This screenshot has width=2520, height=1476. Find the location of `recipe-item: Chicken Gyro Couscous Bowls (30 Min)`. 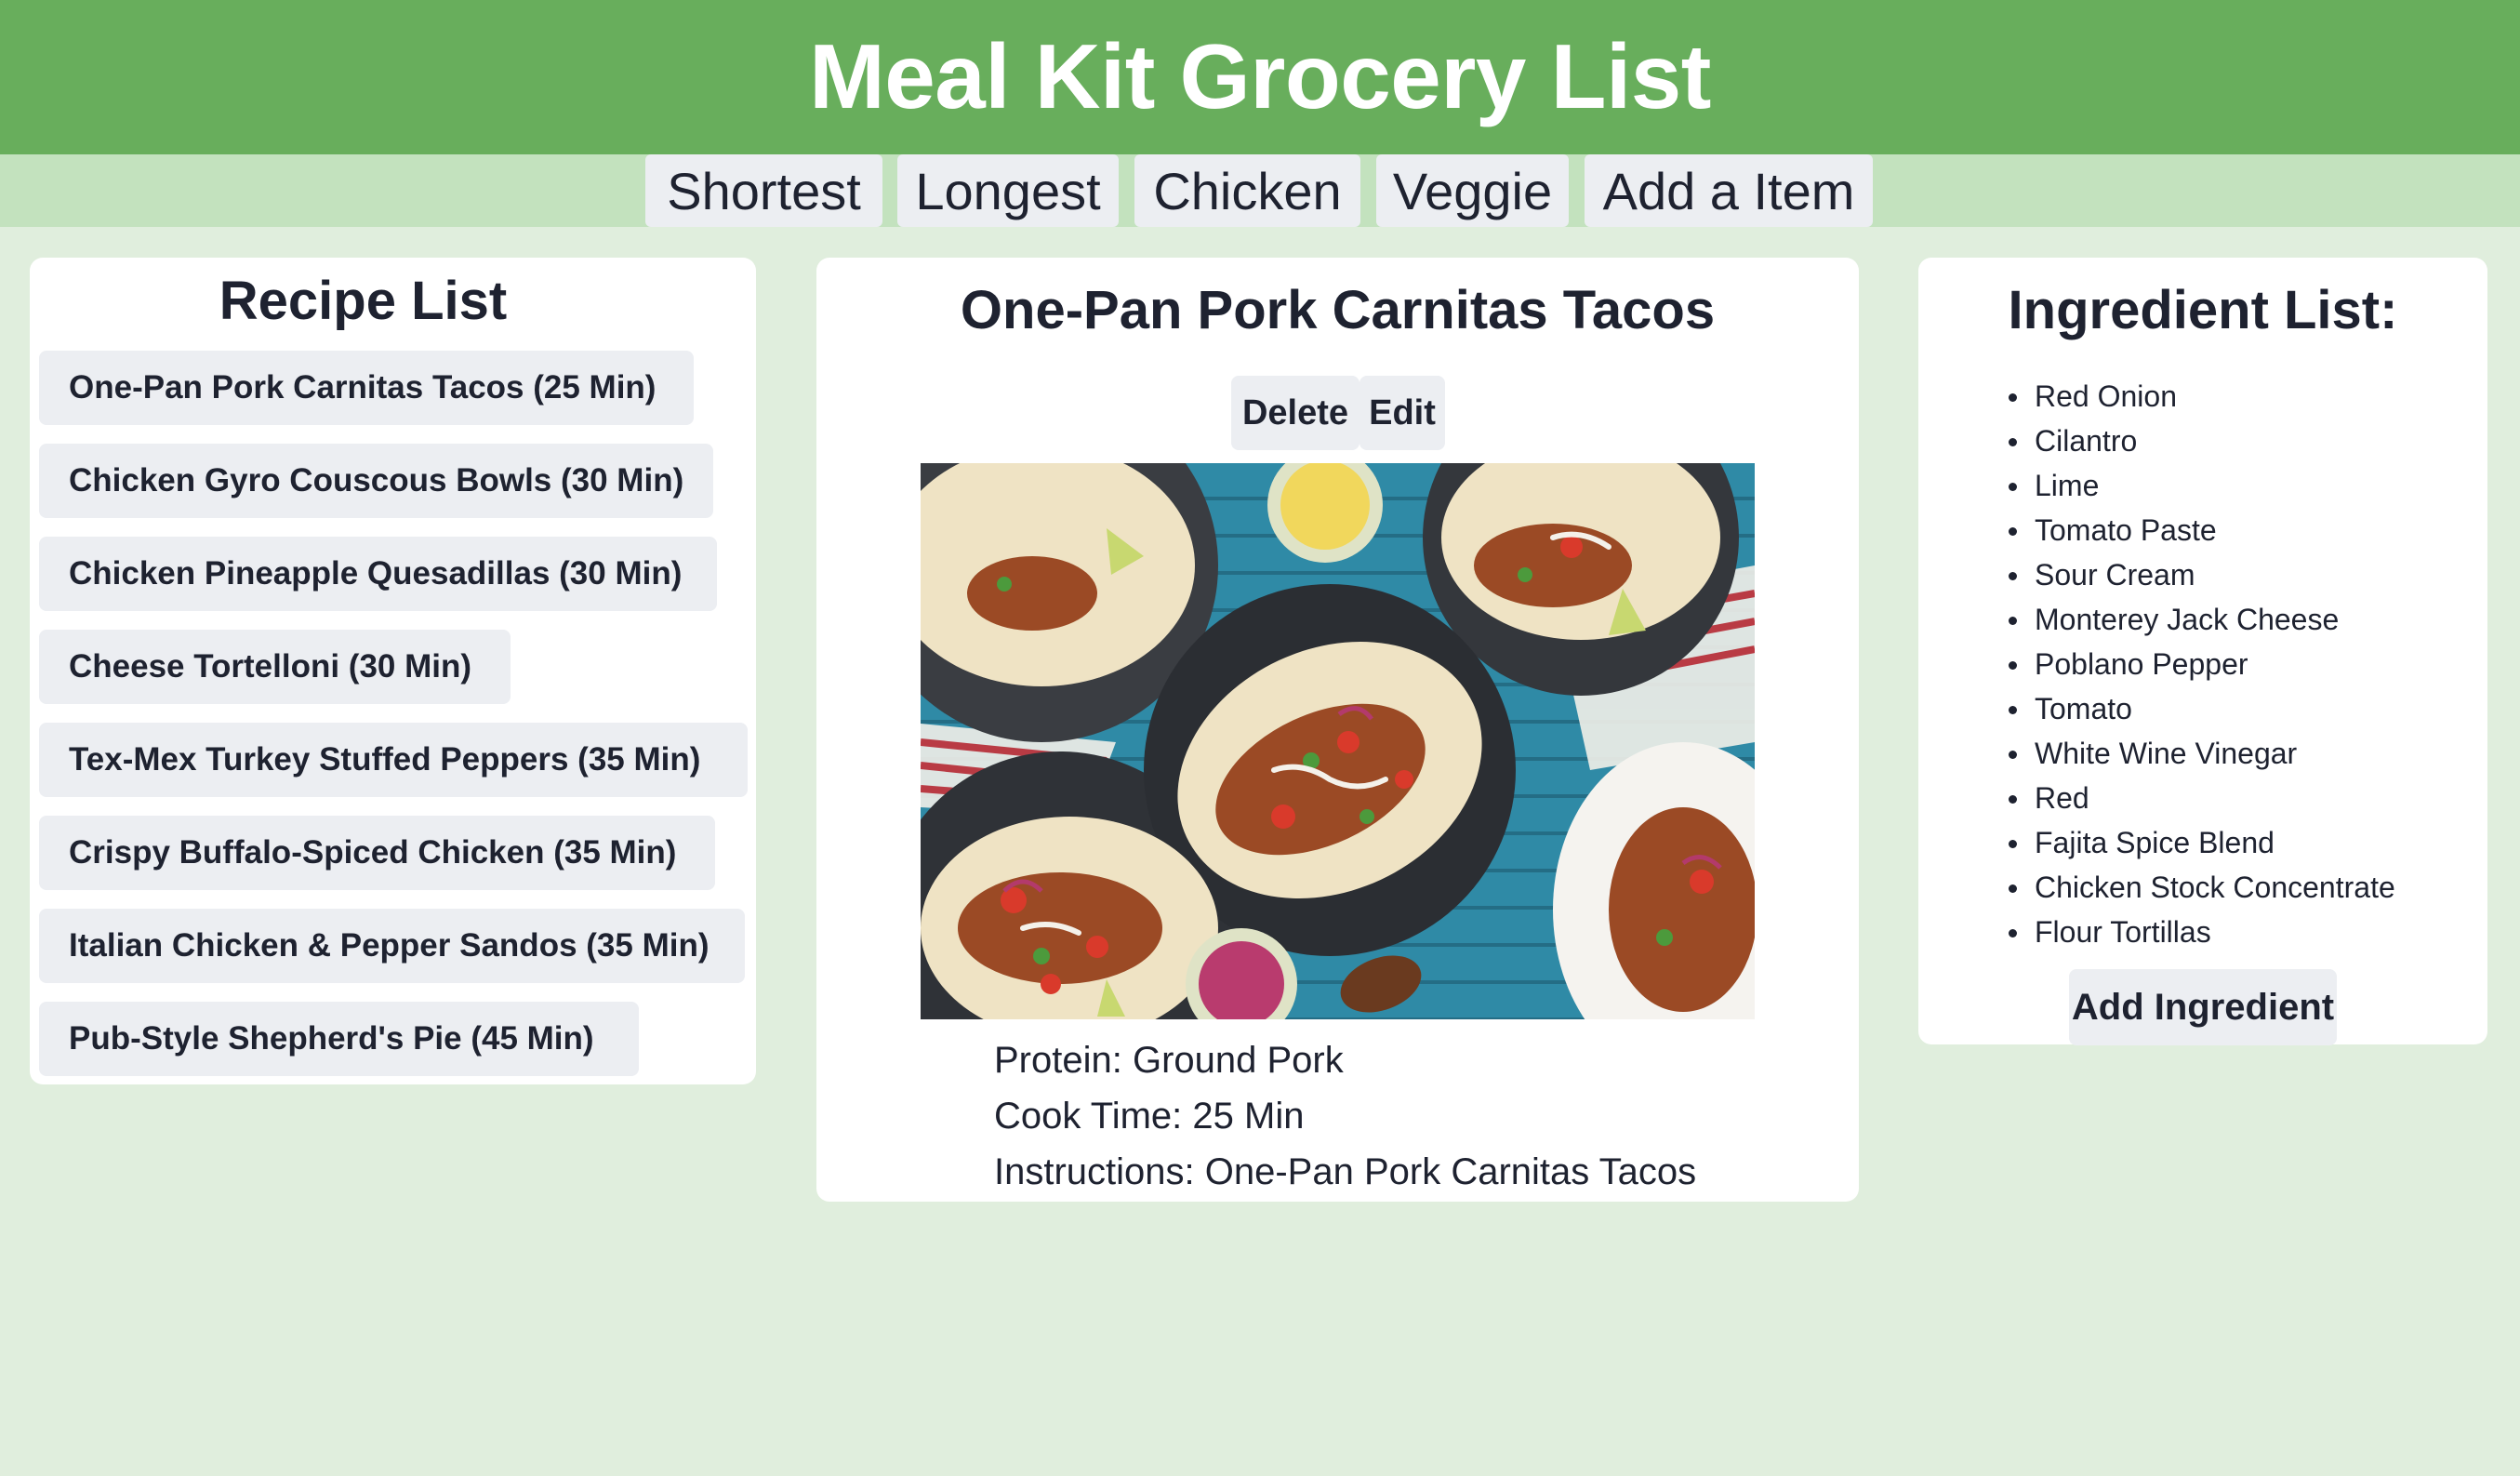

recipe-item: Chicken Gyro Couscous Bowls (30 Min) is located at coordinates (376, 481).